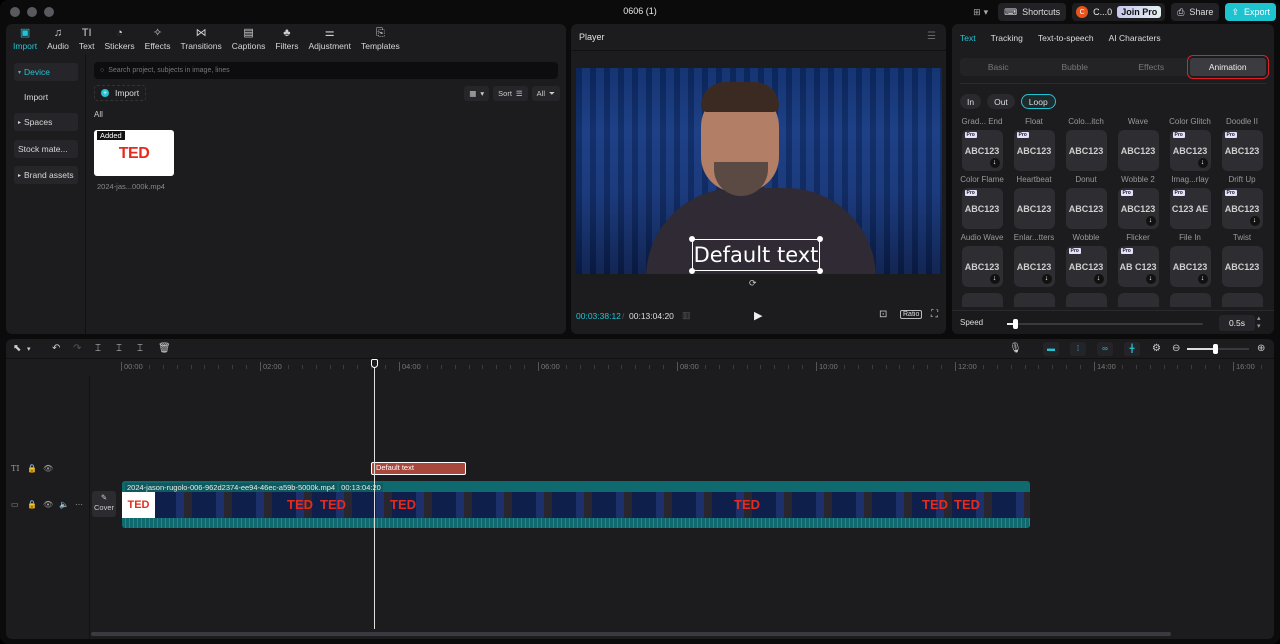  I want to click on cover-button: ✎ Cover, so click(104, 504).